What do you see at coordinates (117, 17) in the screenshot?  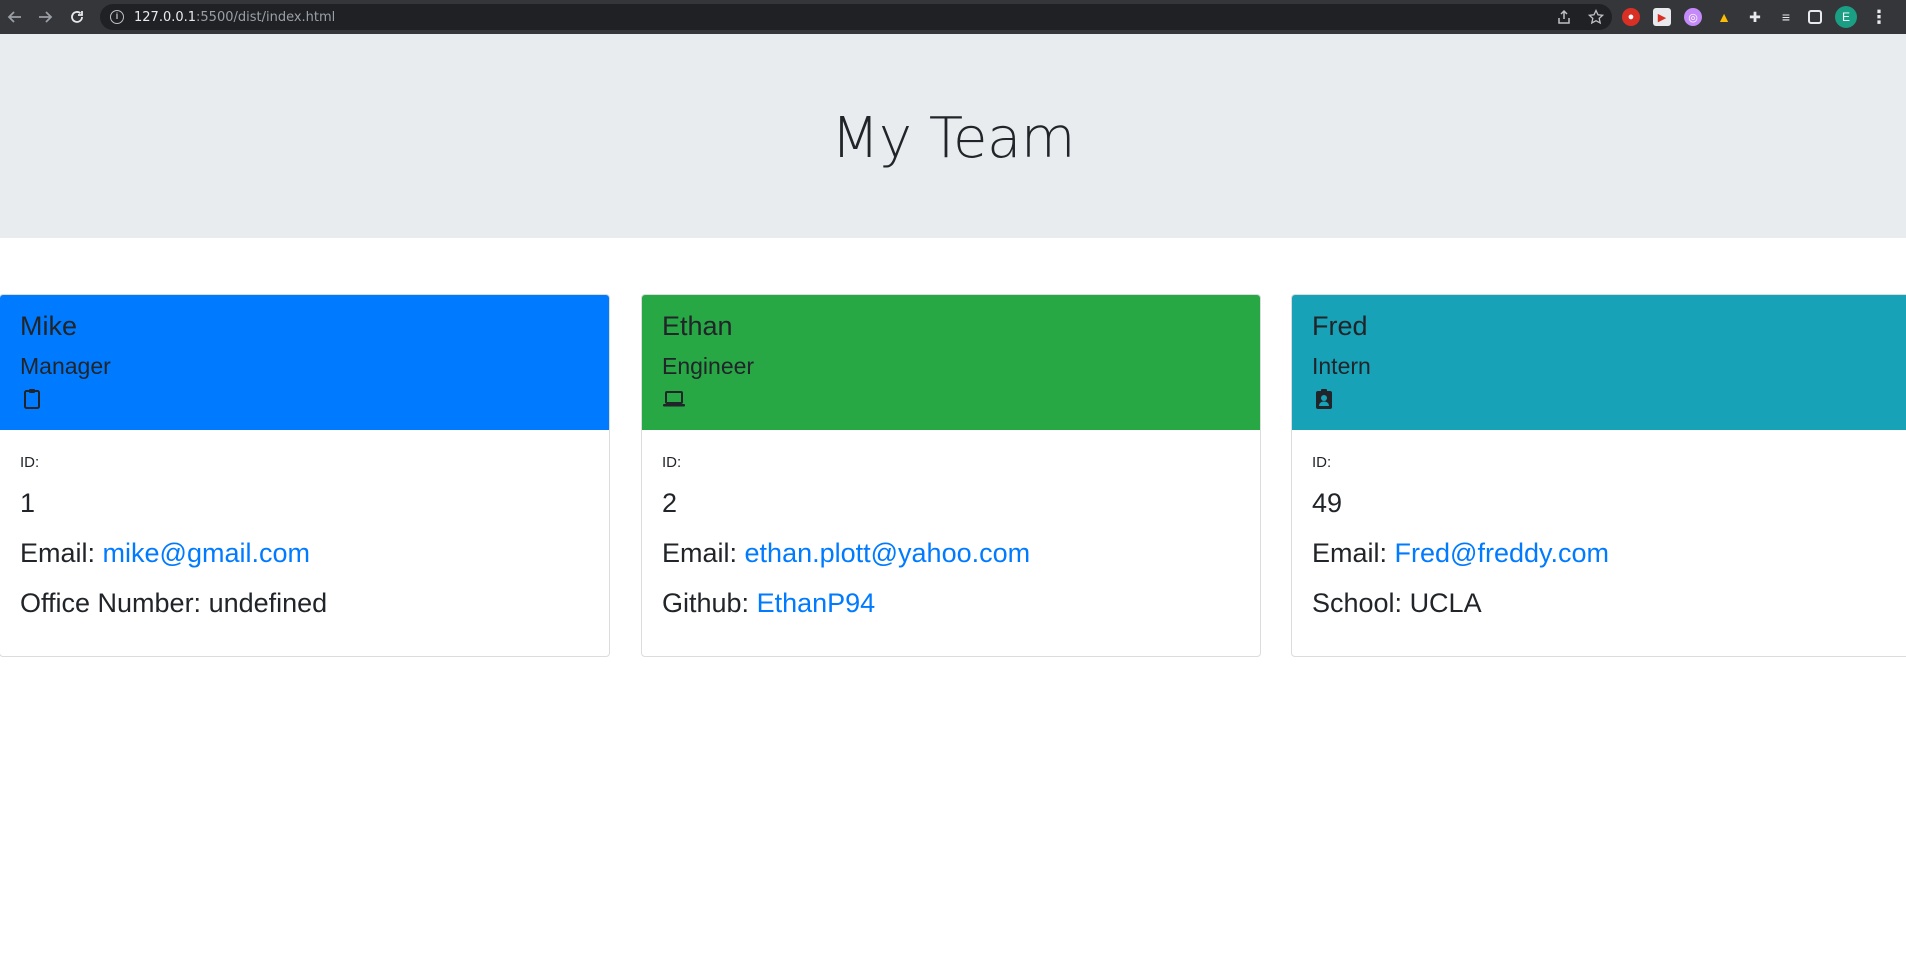 I see `site-info-icon: i` at bounding box center [117, 17].